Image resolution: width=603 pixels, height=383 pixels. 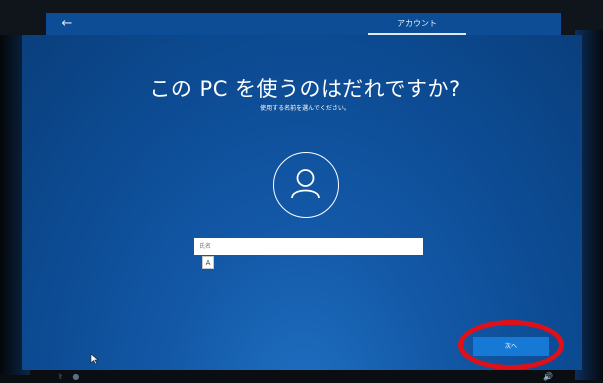 I want to click on ease-of-access-icon: ⚕, so click(x=65, y=376).